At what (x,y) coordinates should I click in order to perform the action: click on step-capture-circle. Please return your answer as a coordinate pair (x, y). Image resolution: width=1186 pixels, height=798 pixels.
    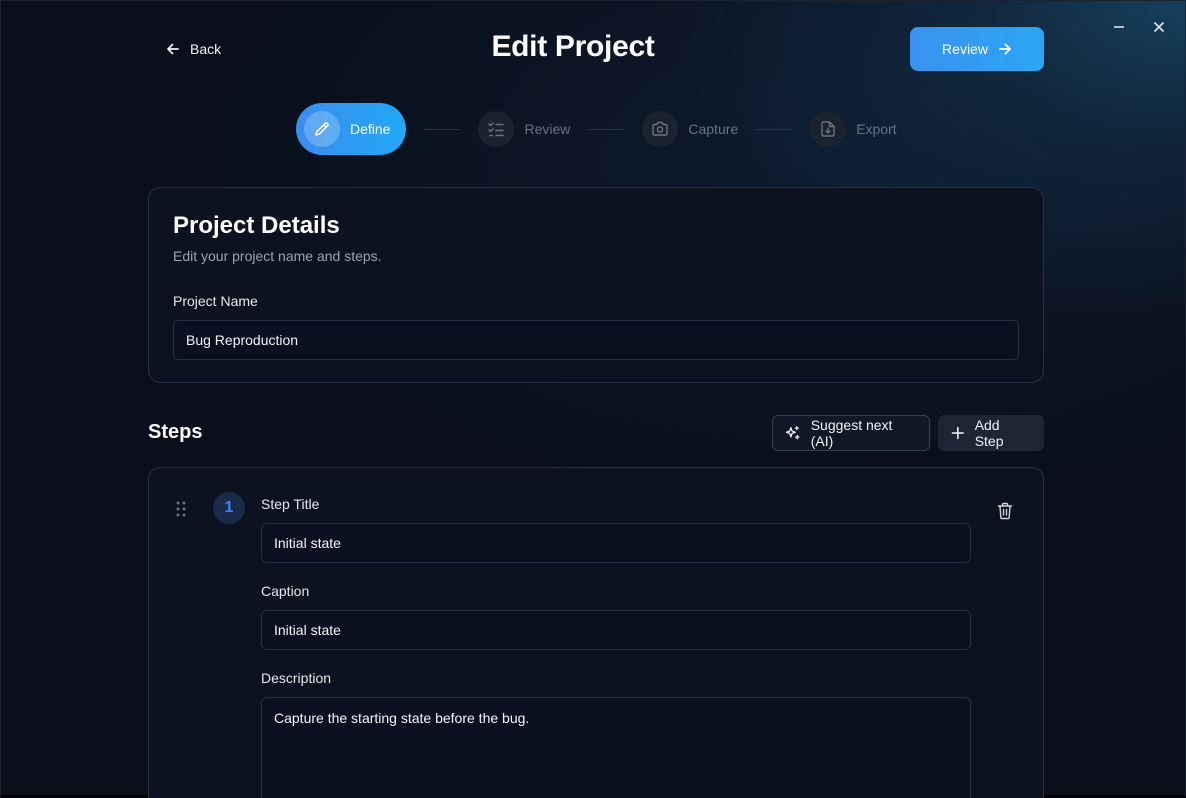
    Looking at the image, I should click on (660, 129).